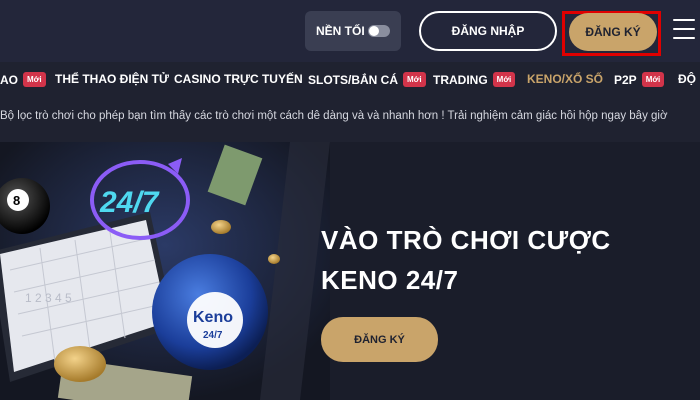 This screenshot has height=400, width=700. I want to click on nav-item-label: THỂ THAO ĐIỆN TỬ, so click(112, 79).